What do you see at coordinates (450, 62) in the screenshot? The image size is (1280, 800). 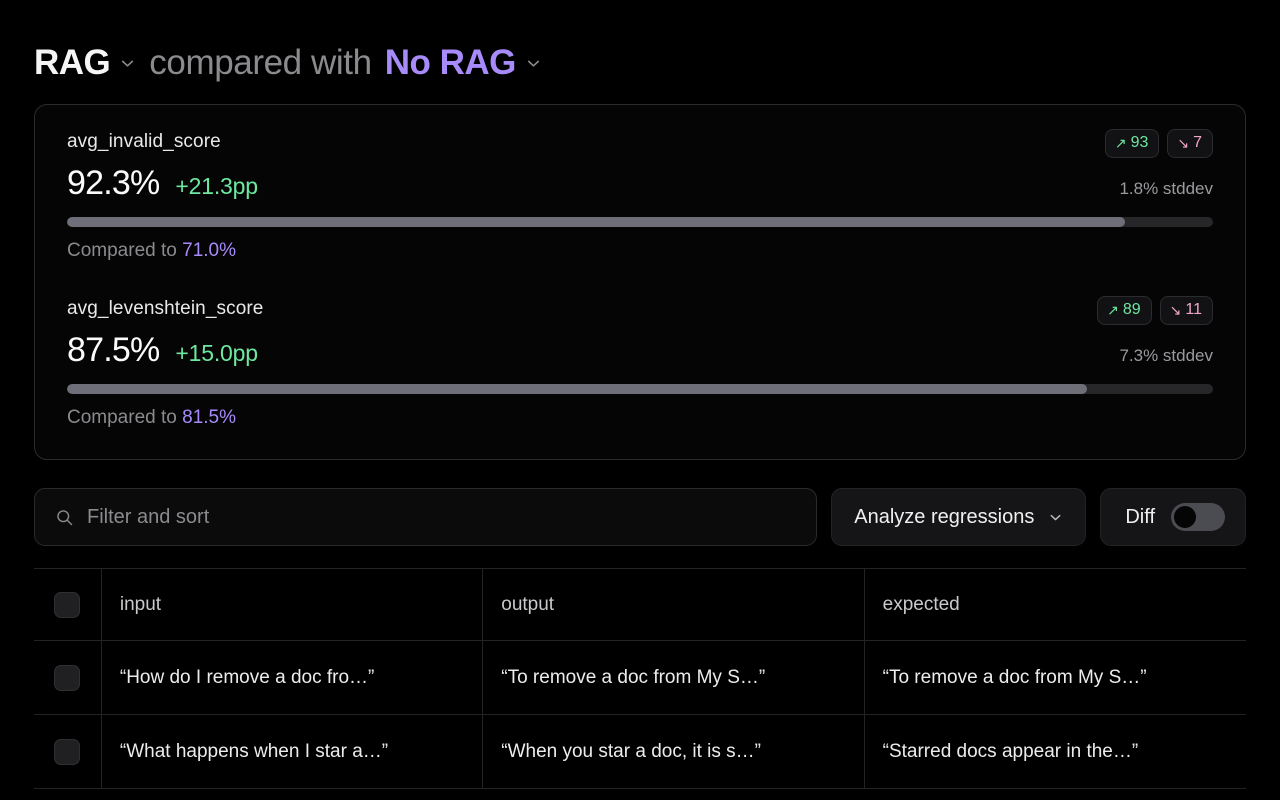 I see `comparison-experiment-label: No RAG` at bounding box center [450, 62].